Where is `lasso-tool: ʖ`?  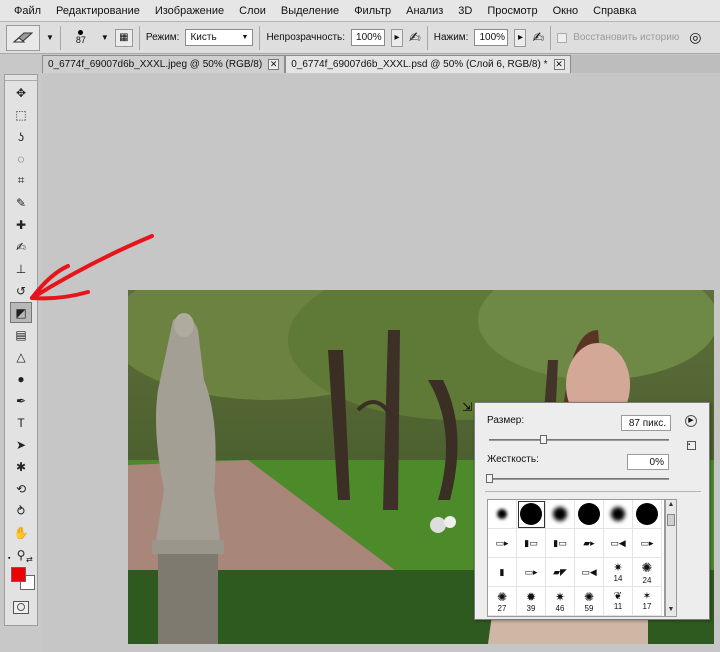
lasso-tool: ʖ is located at coordinates (21, 136).